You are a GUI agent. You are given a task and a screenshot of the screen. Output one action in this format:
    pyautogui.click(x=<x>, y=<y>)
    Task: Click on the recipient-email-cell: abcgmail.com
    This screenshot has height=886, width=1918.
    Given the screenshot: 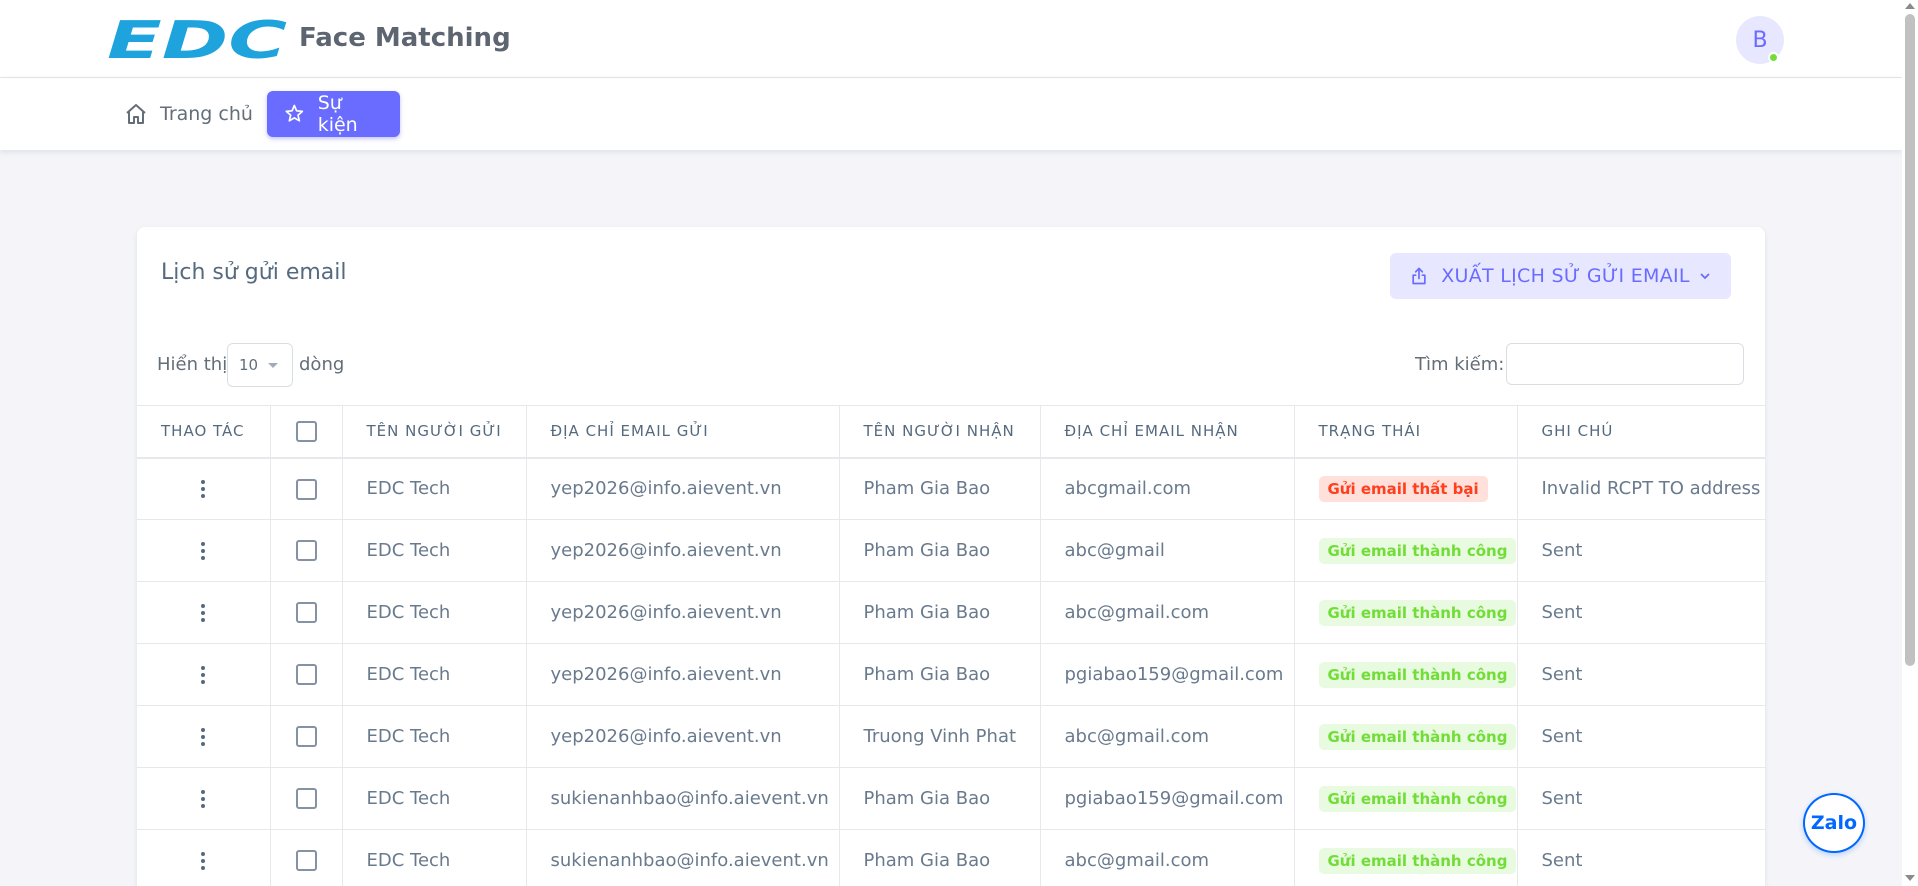 What is the action you would take?
    pyautogui.click(x=1167, y=488)
    